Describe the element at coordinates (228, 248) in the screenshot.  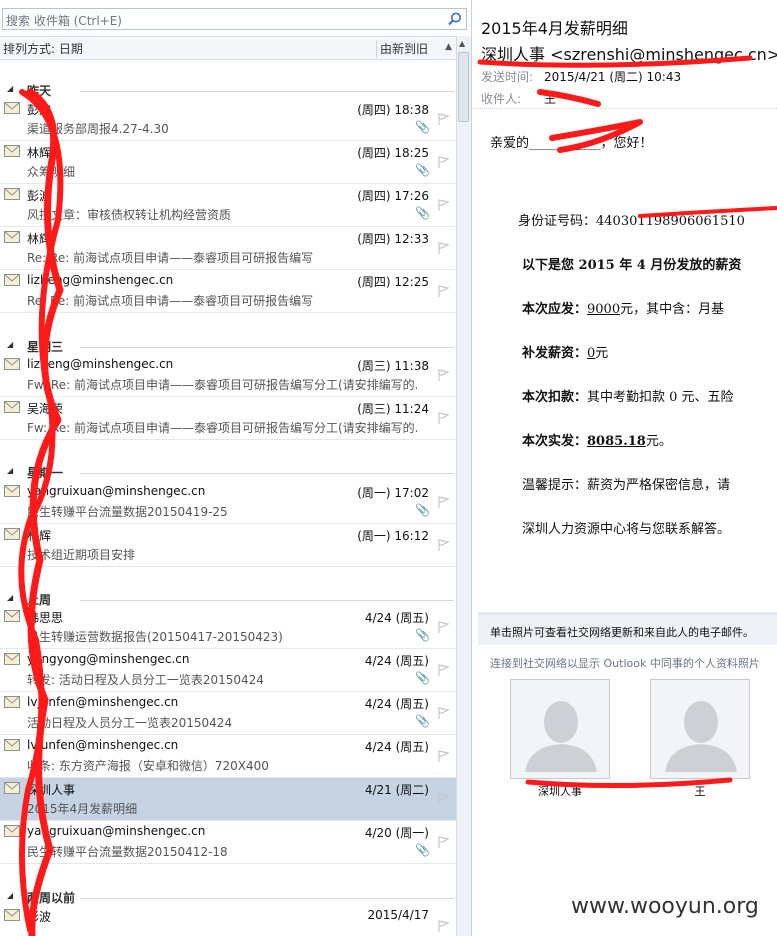
I see `message-item: 林辉 (周四) 12:33 Re: Re: 前海试点项目申请——泰睿项目可研报告编写` at that location.